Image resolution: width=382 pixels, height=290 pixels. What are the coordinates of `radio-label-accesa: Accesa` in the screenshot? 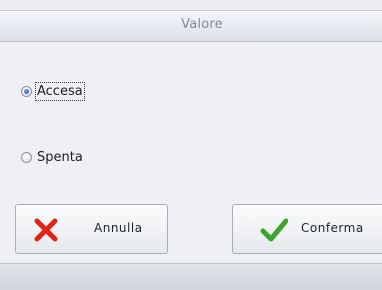 It's located at (60, 91).